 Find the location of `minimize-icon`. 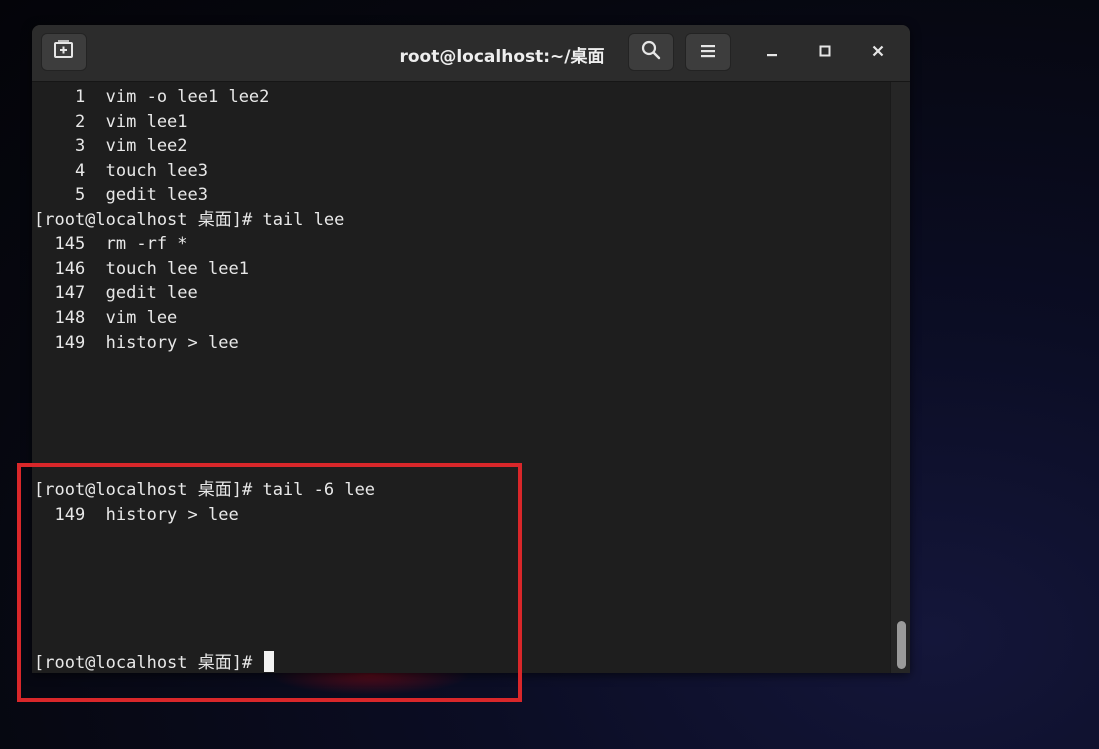

minimize-icon is located at coordinates (772, 52).